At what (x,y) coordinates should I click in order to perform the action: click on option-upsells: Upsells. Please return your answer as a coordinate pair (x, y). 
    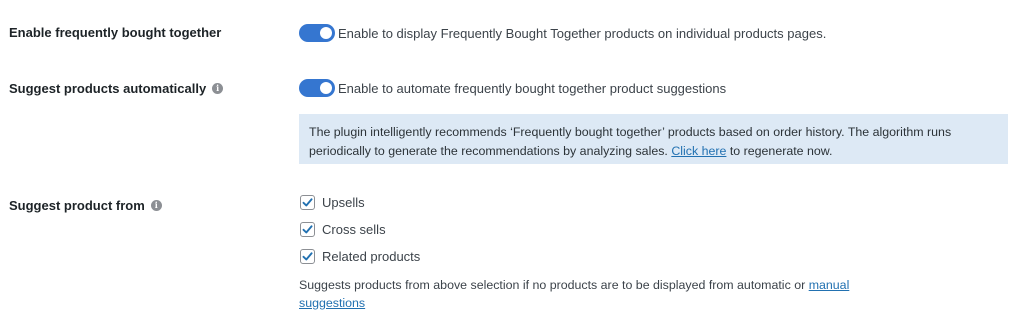
    Looking at the image, I should click on (332, 202).